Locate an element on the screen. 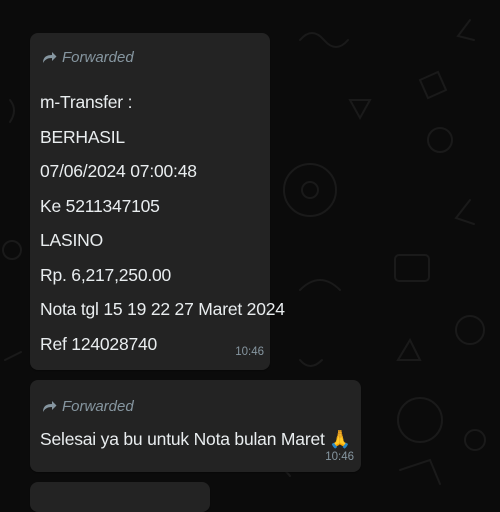  message-line: 07/06/2024 07:00:48 is located at coordinates (118, 171).